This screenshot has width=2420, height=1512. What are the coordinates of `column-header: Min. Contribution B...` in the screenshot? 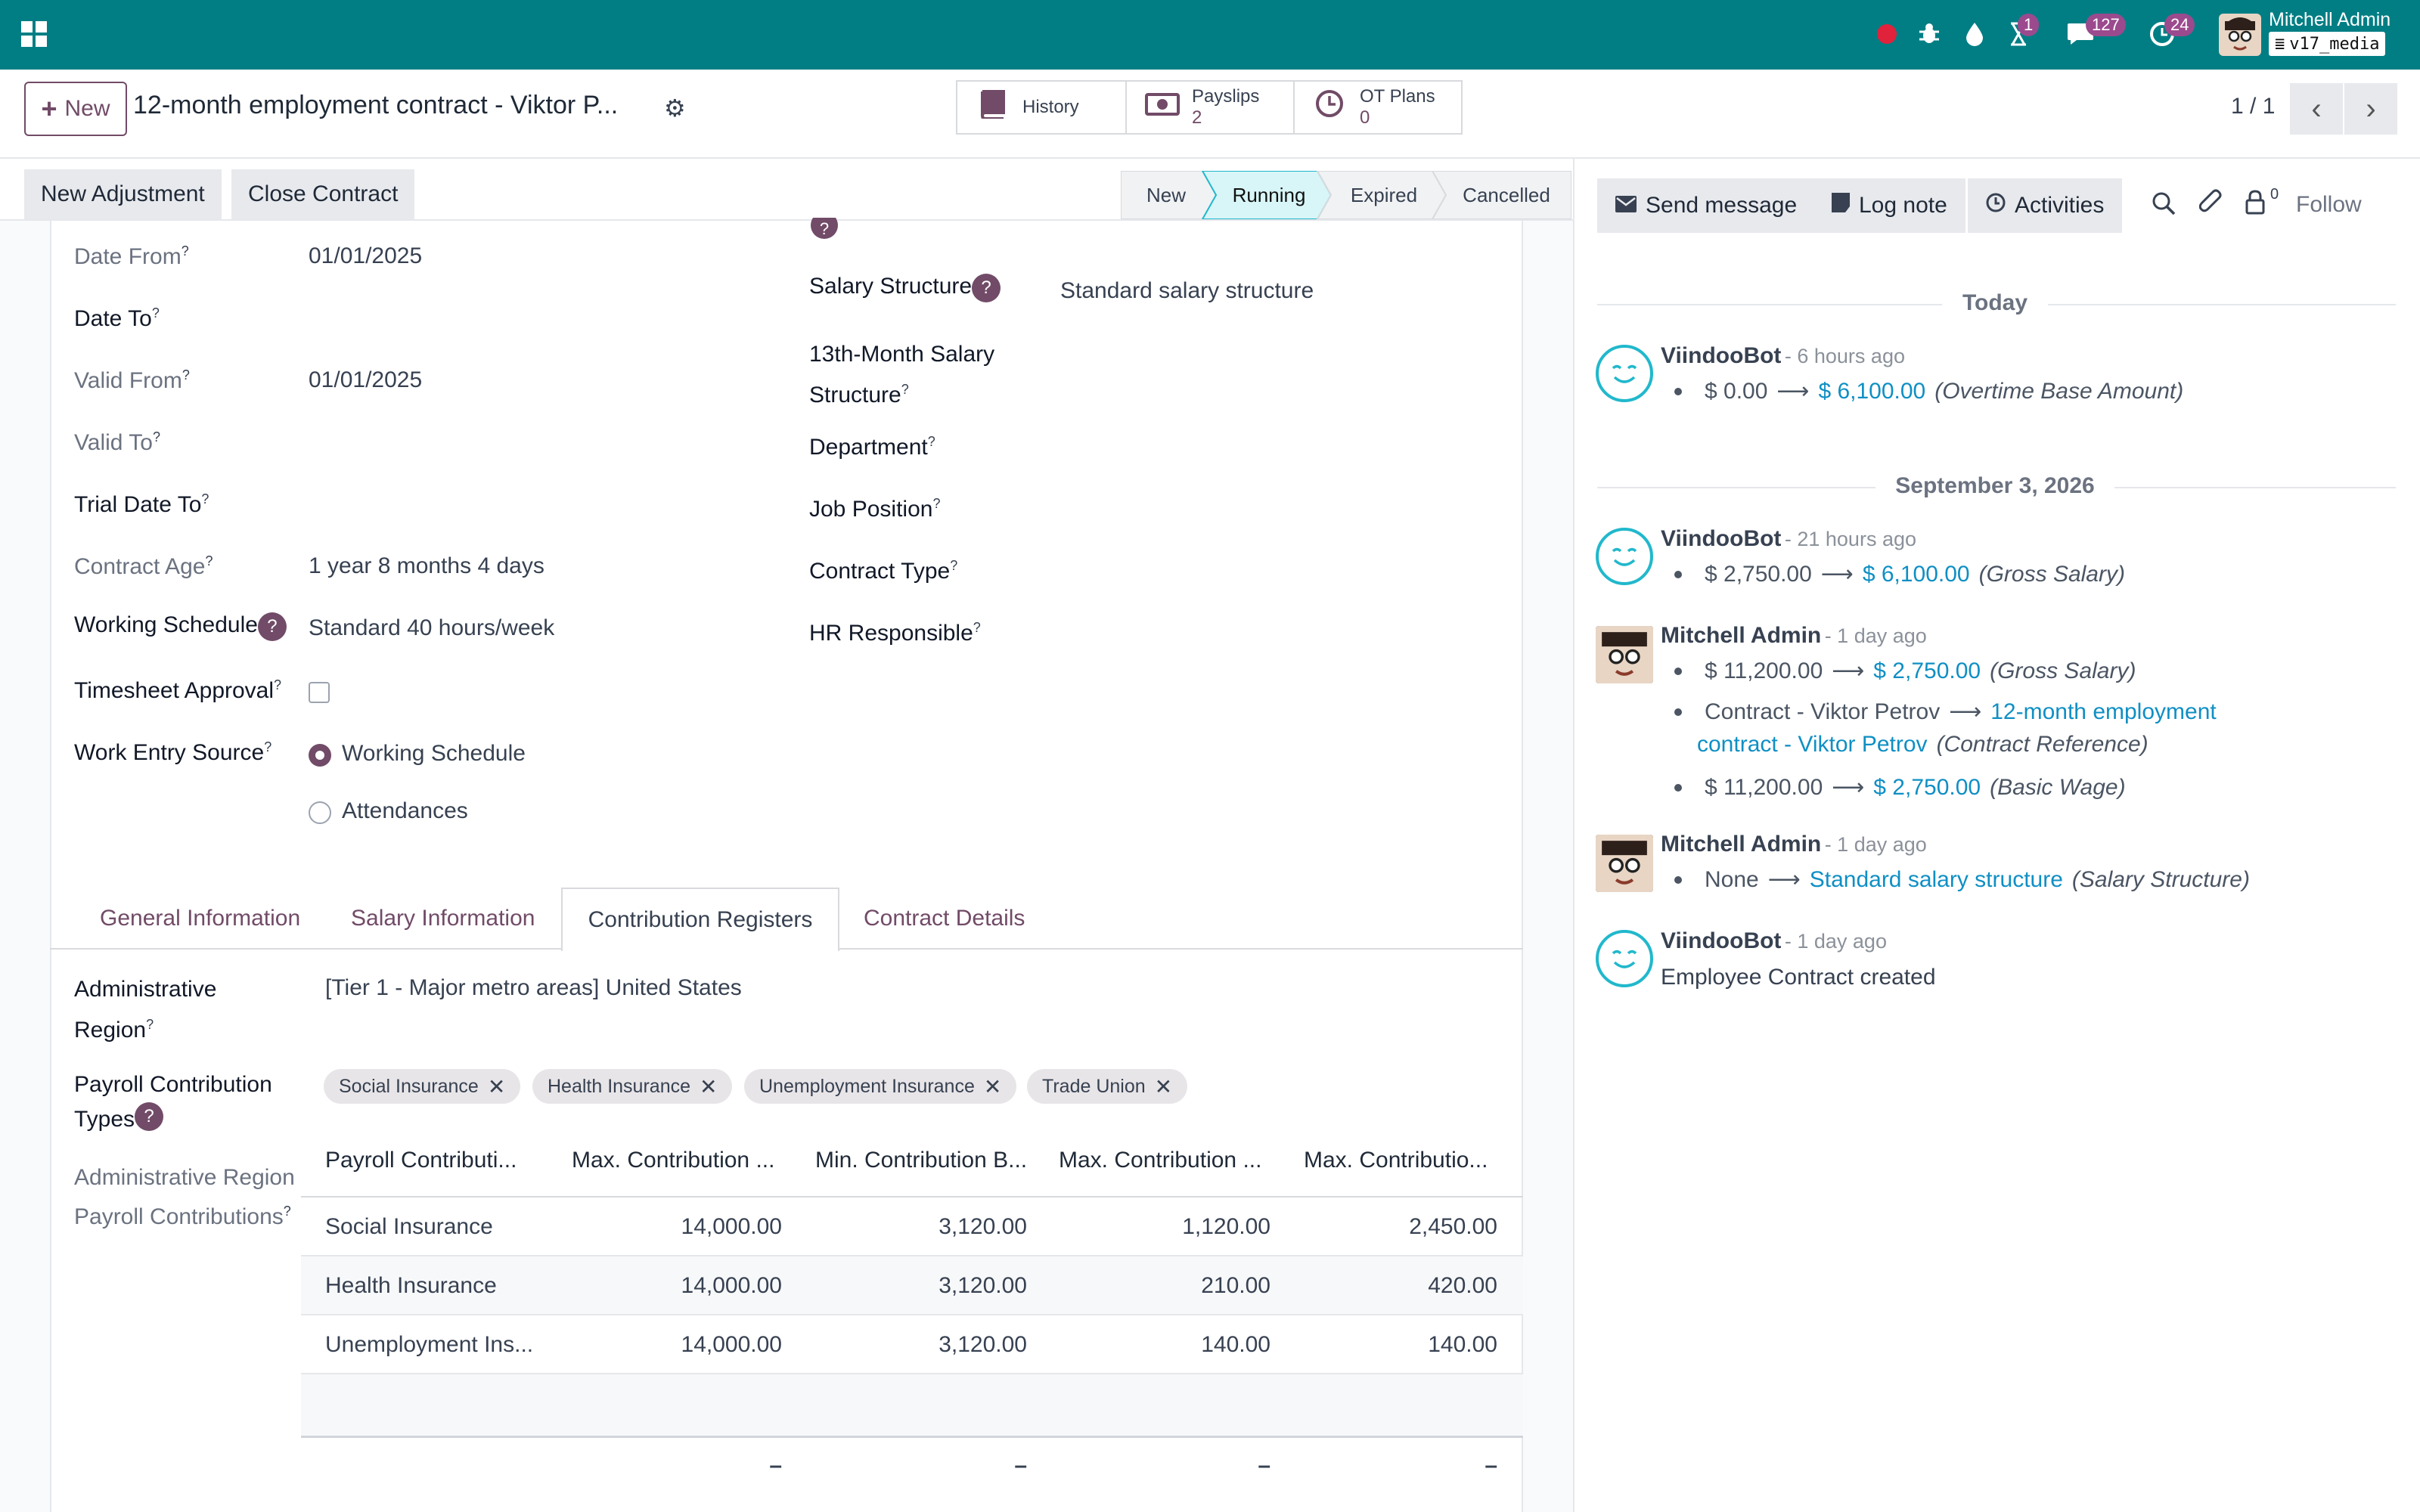 It's located at (921, 1160).